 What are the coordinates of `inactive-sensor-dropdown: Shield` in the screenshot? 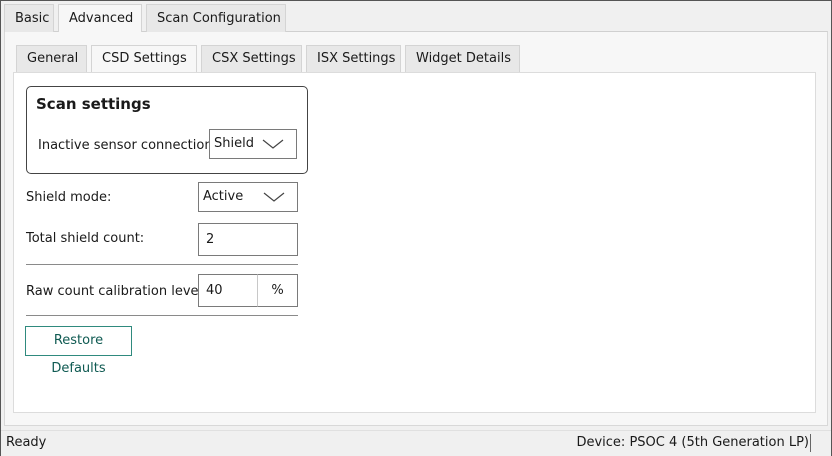 It's located at (253, 144).